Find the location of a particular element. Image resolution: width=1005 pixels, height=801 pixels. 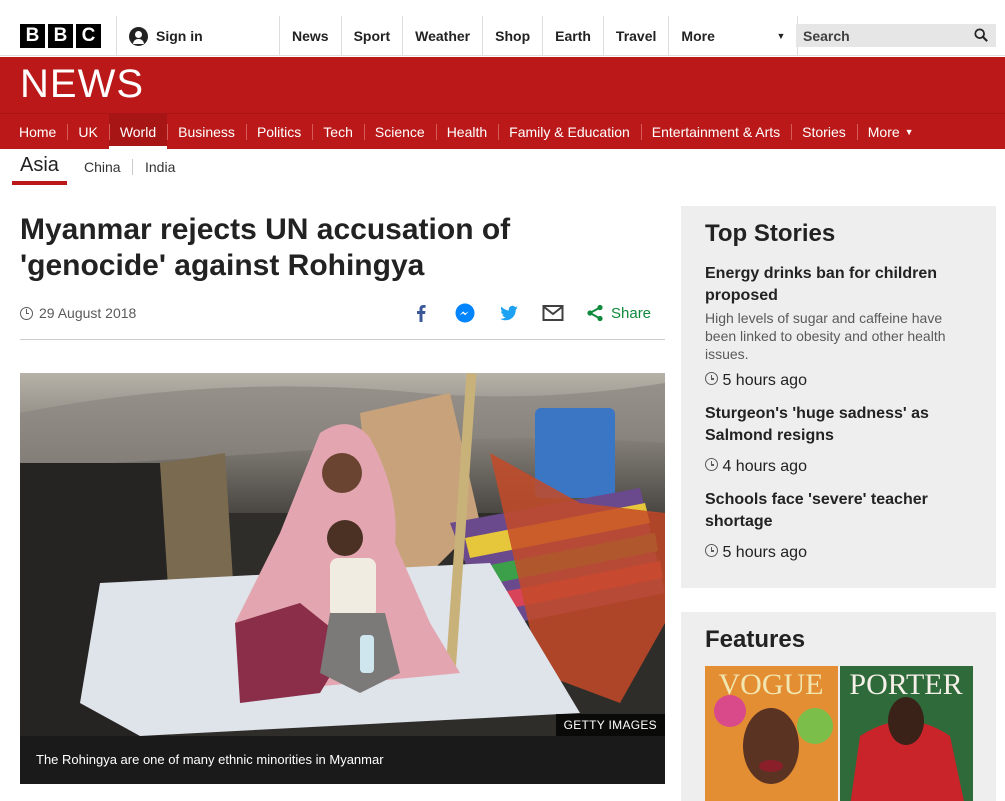

subnav-china: China is located at coordinates (102, 167).